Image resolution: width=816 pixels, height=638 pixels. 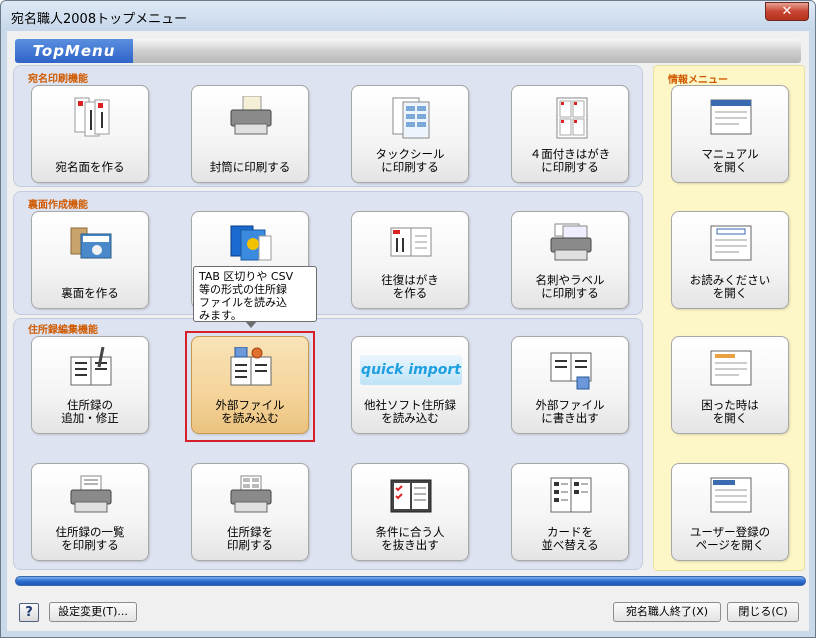 I want to click on window-close-button: ✕, so click(x=787, y=11).